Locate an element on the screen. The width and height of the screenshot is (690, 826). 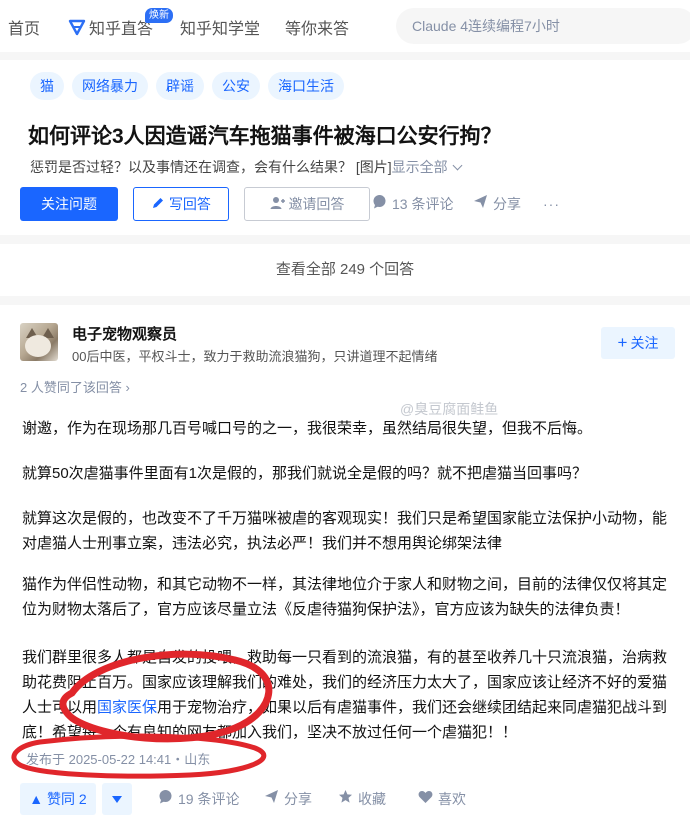
author-headline: 00后中医，平权斗士，致力于救助流浪猫狗，只讲道理不起情绪 is located at coordinates (255, 356).